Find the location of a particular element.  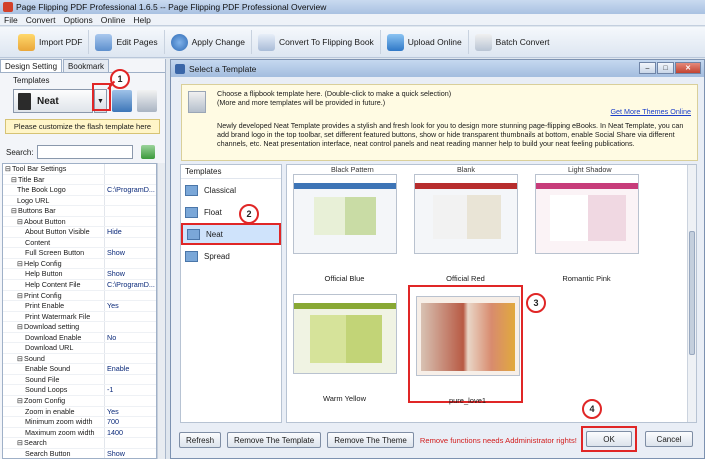

settings-row: Logo URL is located at coordinates (79, 201).